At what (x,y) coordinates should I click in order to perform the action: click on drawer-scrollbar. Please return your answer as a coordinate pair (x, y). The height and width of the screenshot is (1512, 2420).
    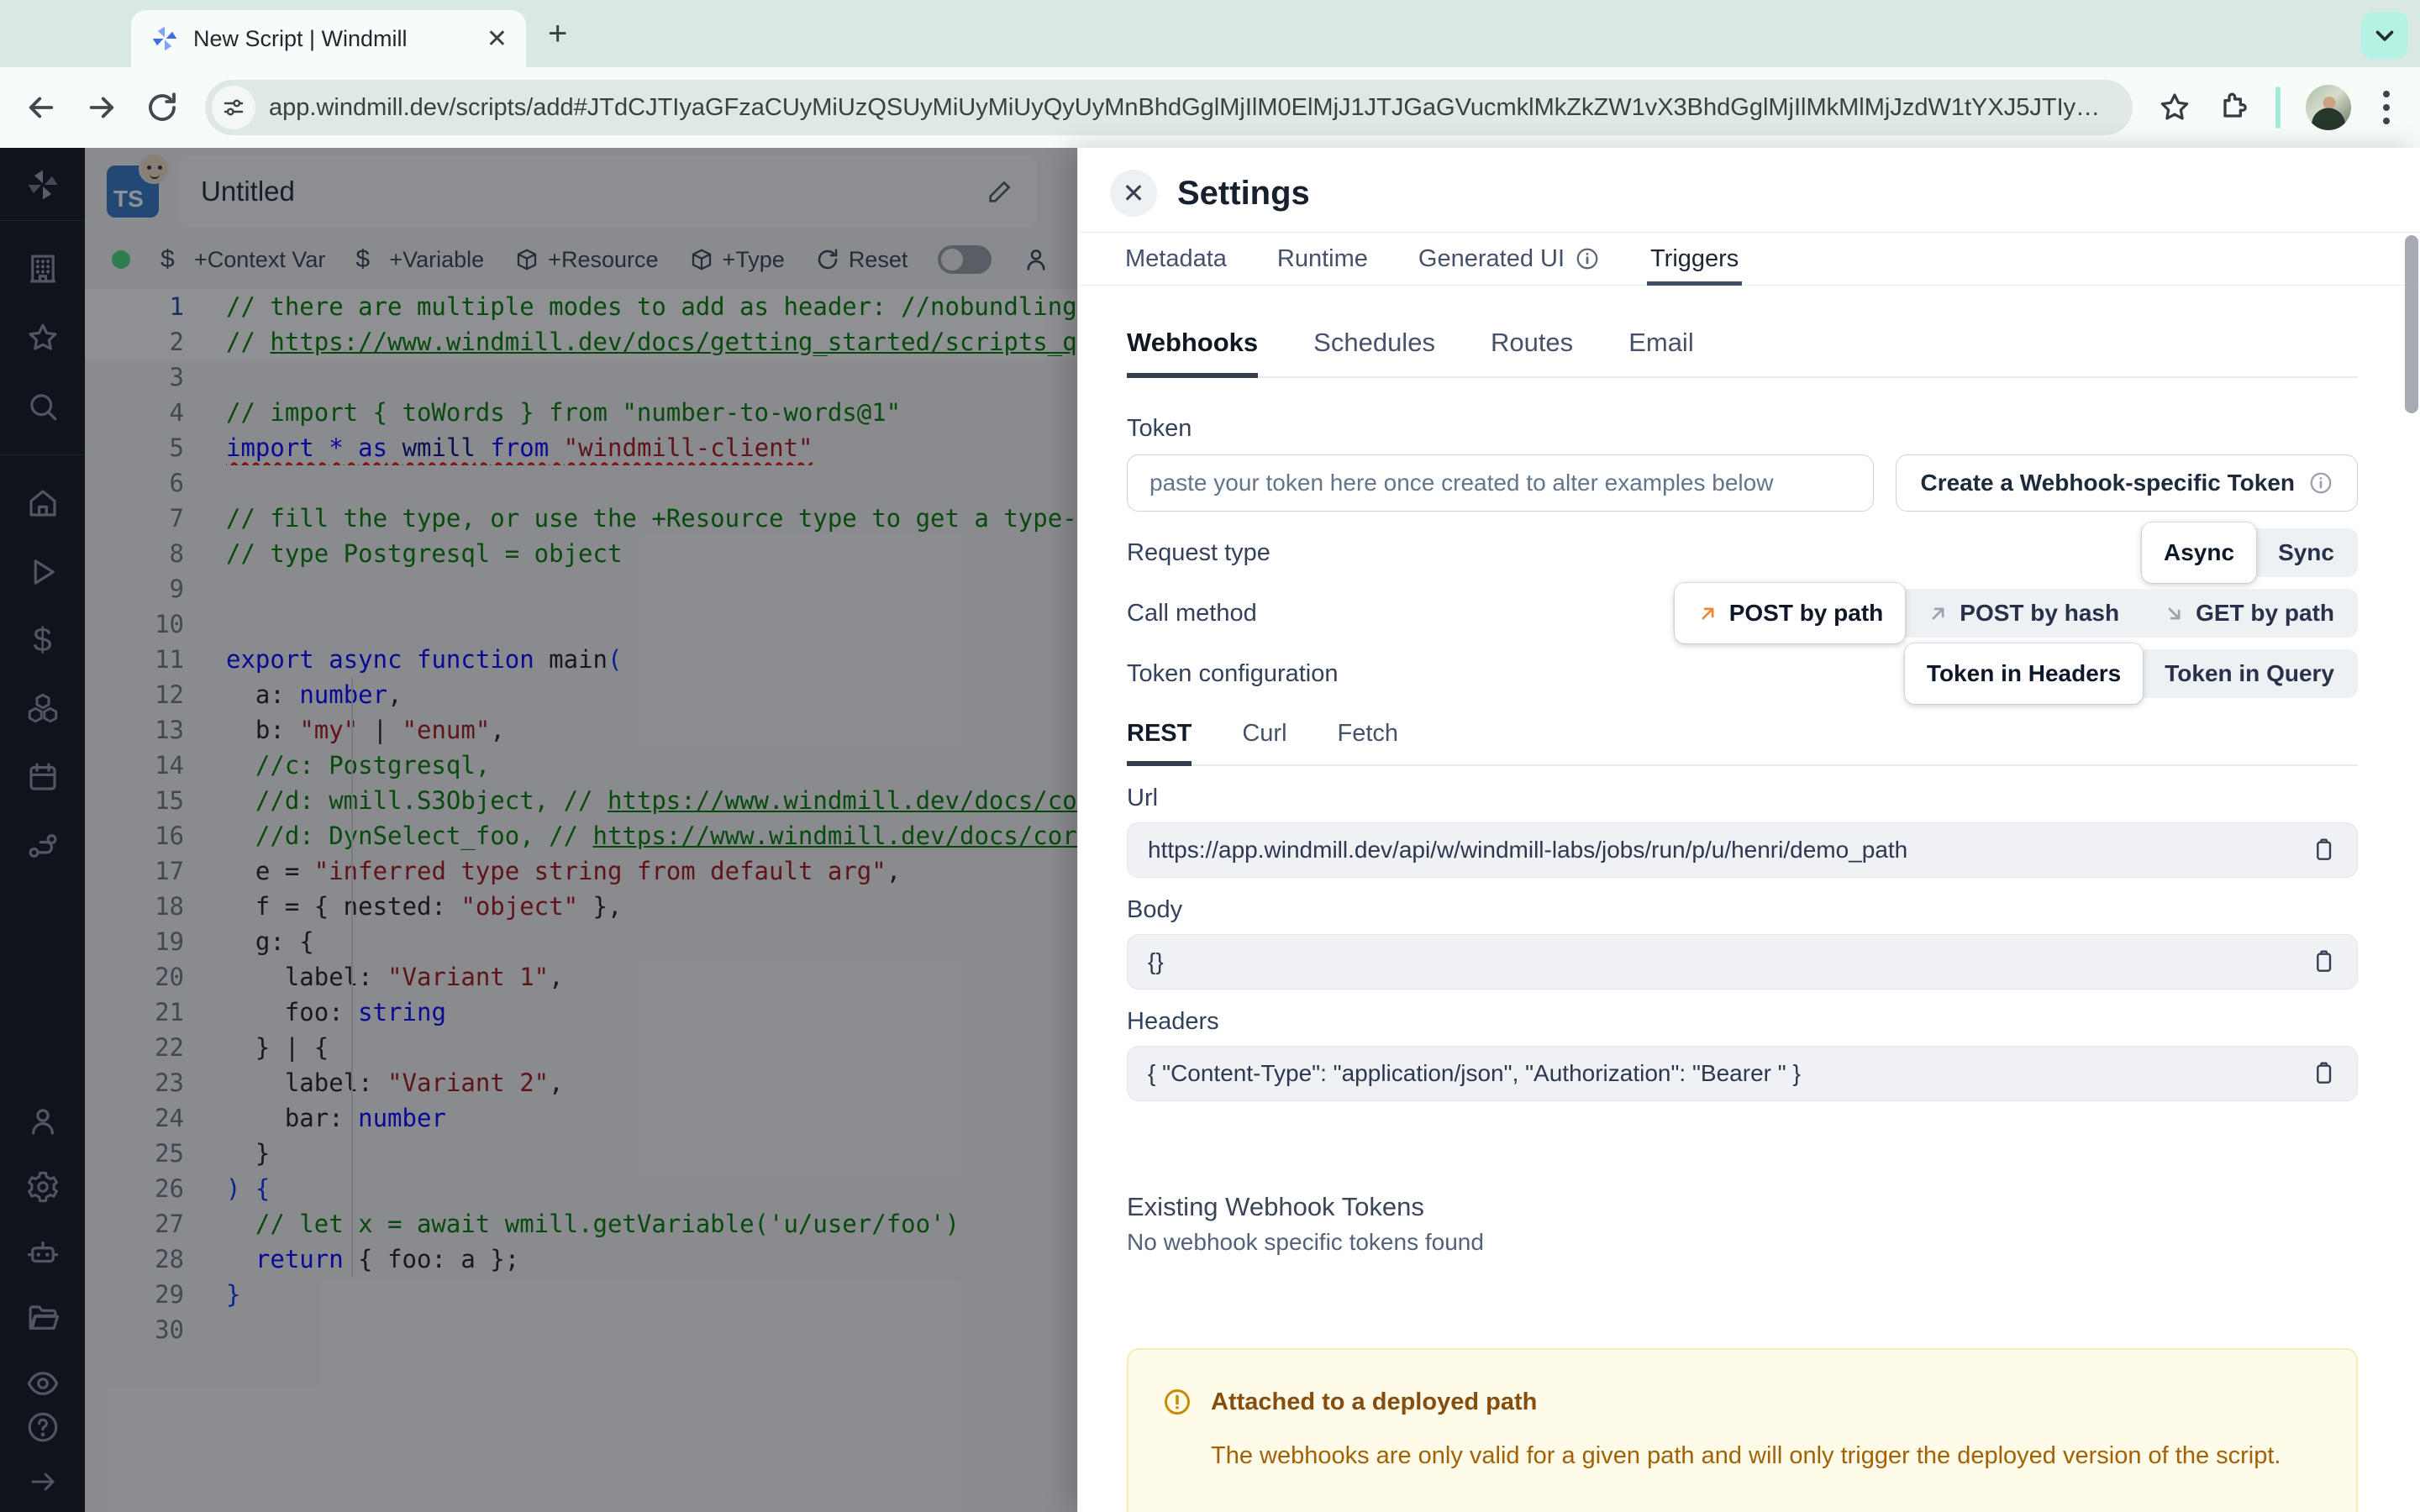
    Looking at the image, I should click on (2411, 324).